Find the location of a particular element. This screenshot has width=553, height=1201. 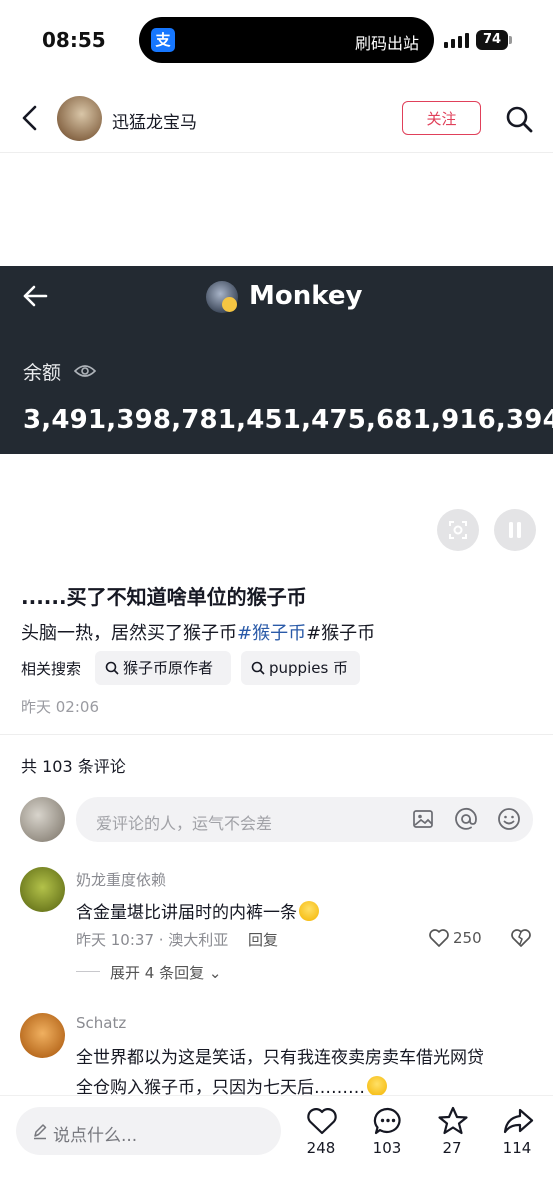

coin-badge-icon is located at coordinates (229, 304).